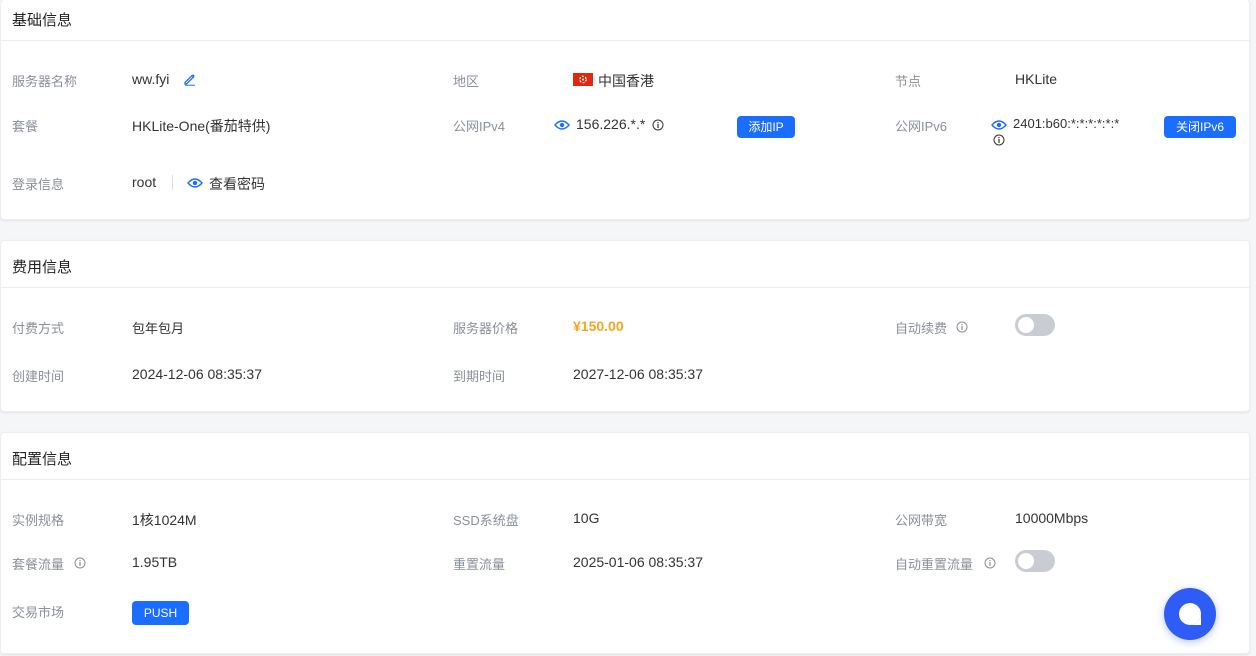 This screenshot has width=1256, height=656. What do you see at coordinates (479, 564) in the screenshot?
I see `reset-label: 重置流量` at bounding box center [479, 564].